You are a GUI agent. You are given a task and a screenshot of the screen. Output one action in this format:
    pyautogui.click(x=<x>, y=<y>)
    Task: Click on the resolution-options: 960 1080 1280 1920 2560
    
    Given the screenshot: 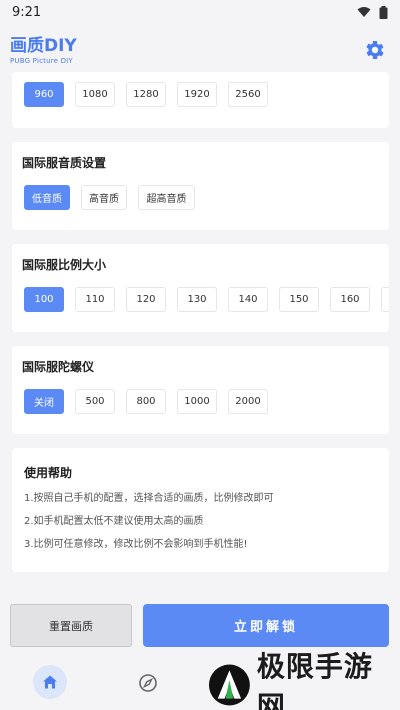 What is the action you would take?
    pyautogui.click(x=146, y=94)
    